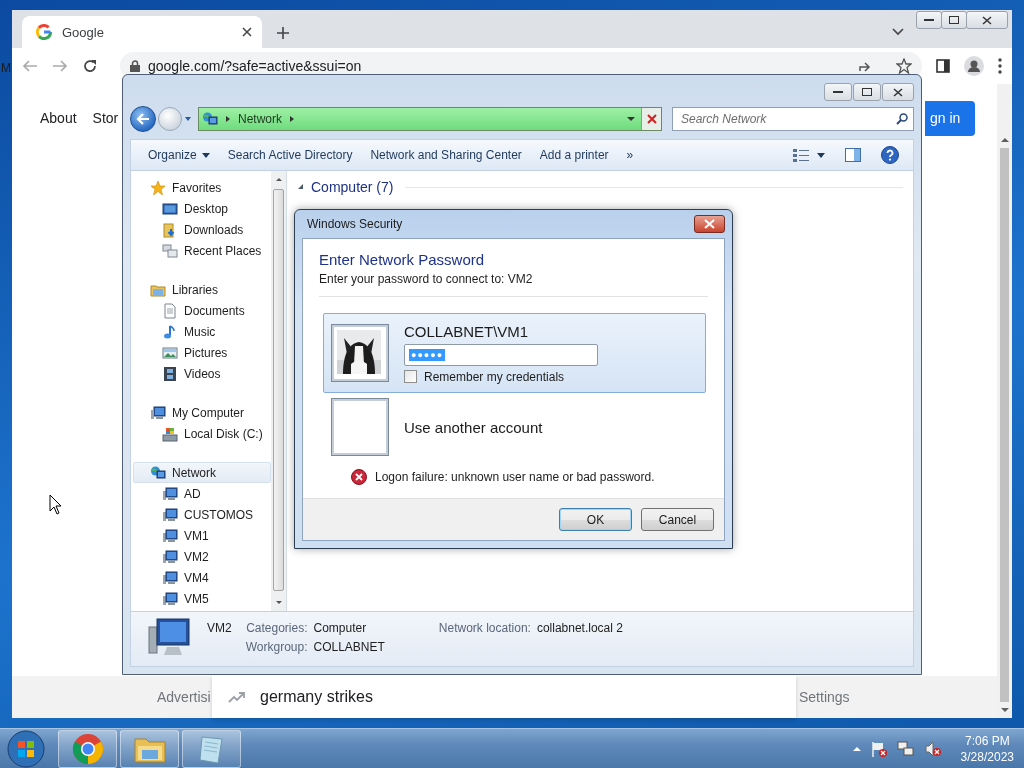  Describe the element at coordinates (1004, 140) in the screenshot. I see `scroll-up-icon` at that location.